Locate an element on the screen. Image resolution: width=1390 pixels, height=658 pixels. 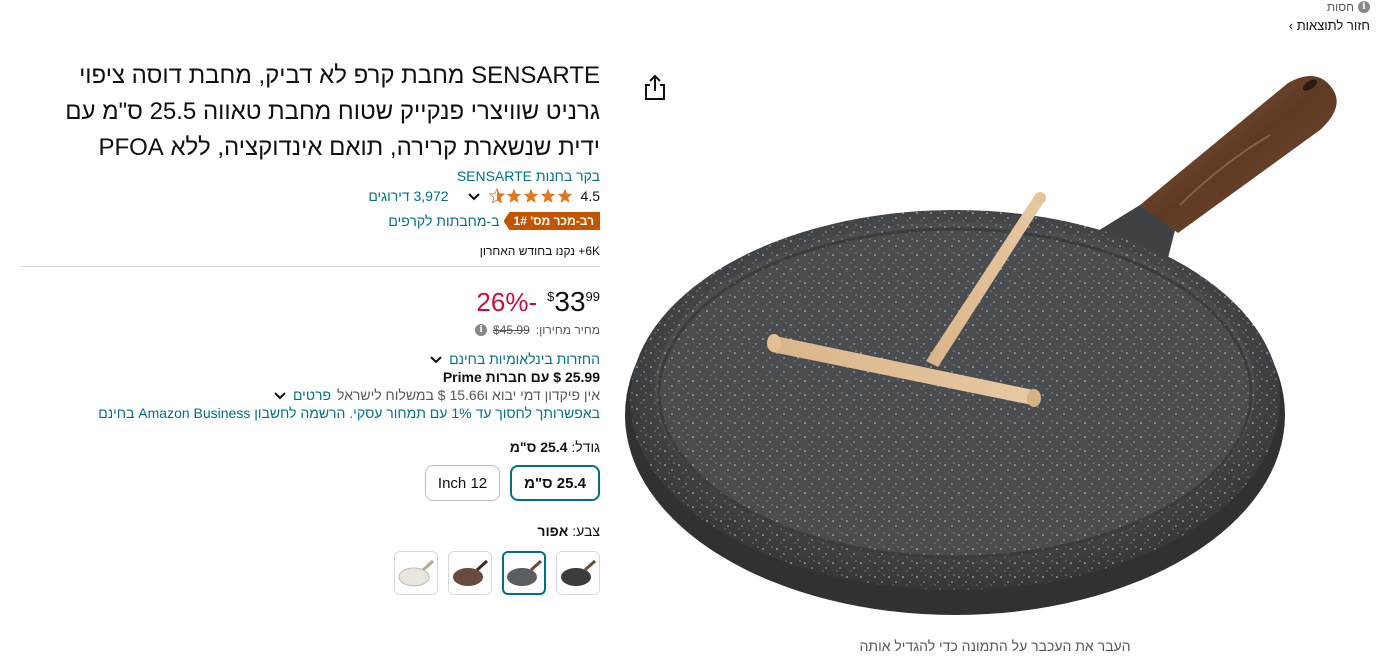
rating-value: 4.5 is located at coordinates (590, 196).